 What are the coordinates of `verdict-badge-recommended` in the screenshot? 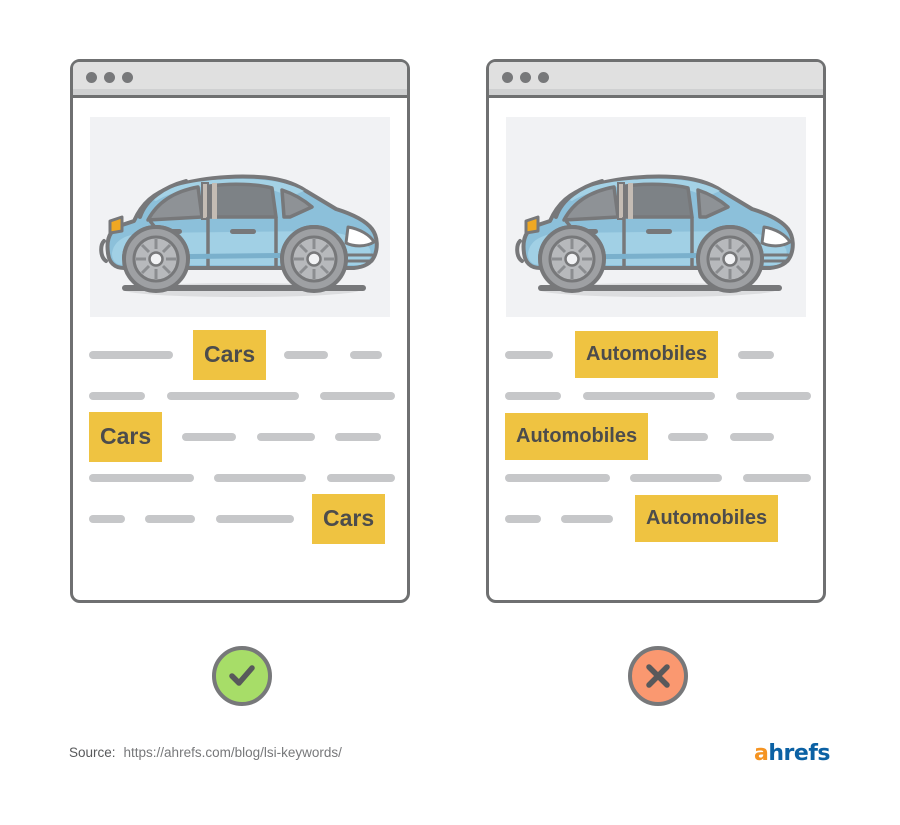 It's located at (242, 676).